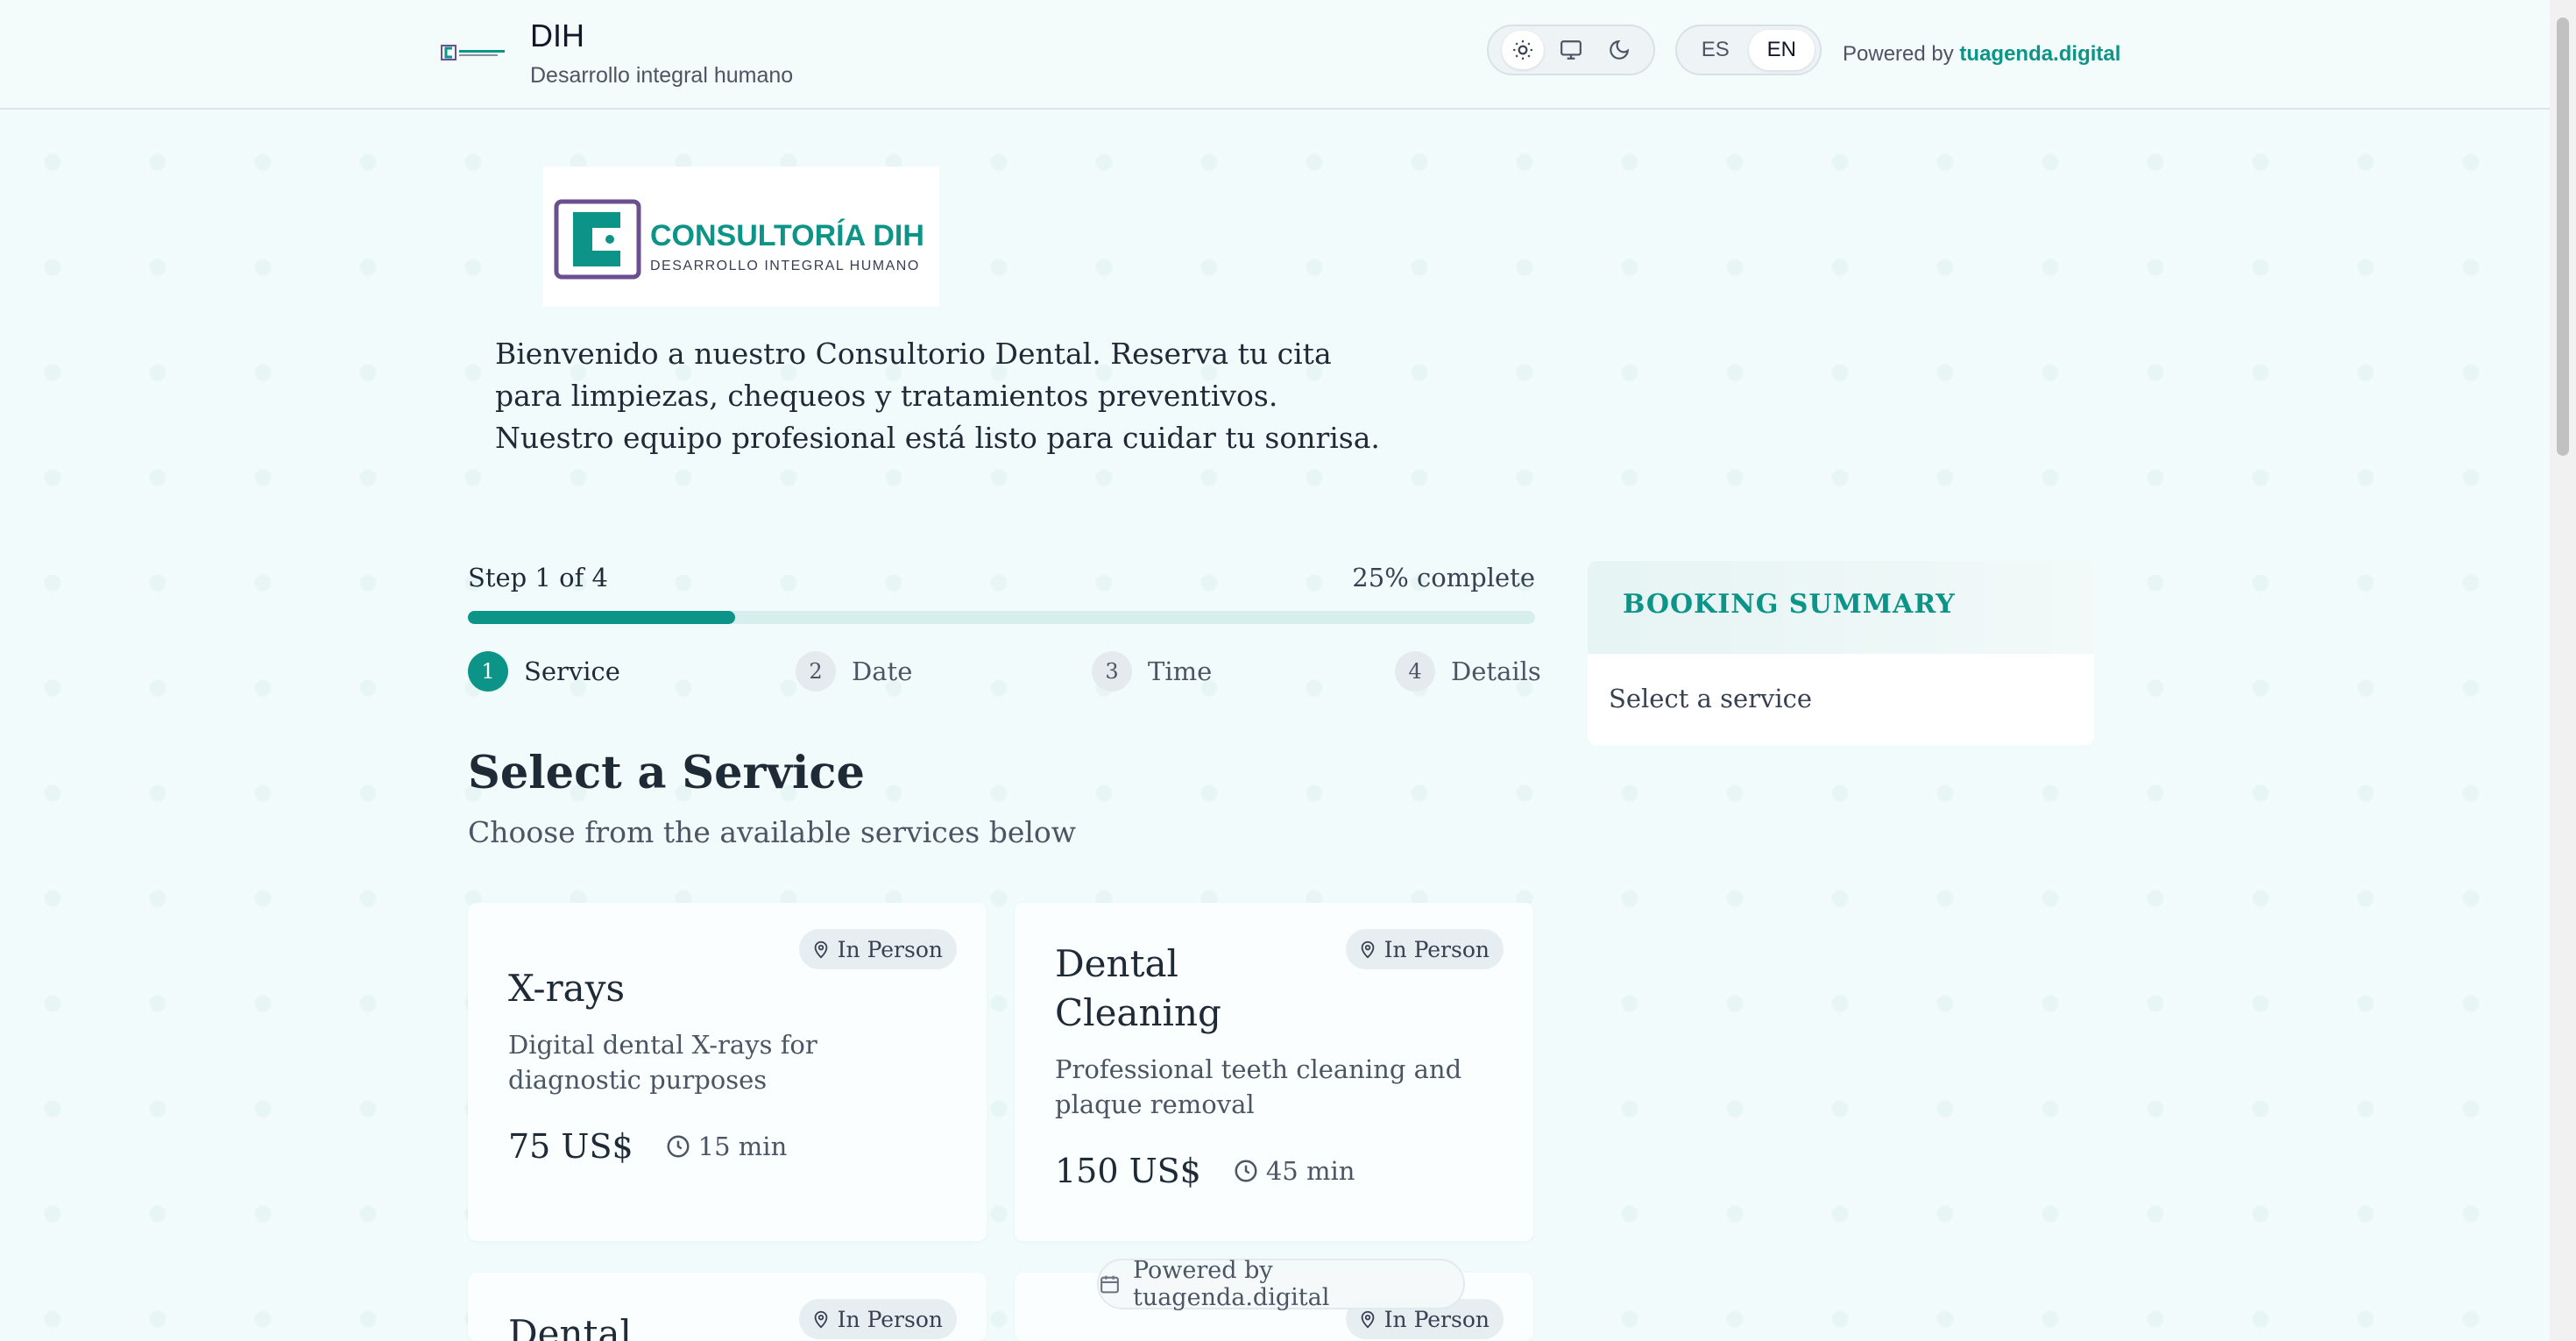  I want to click on powered-by-floating-badge: Powered by tuagenda.digital, so click(1281, 1284).